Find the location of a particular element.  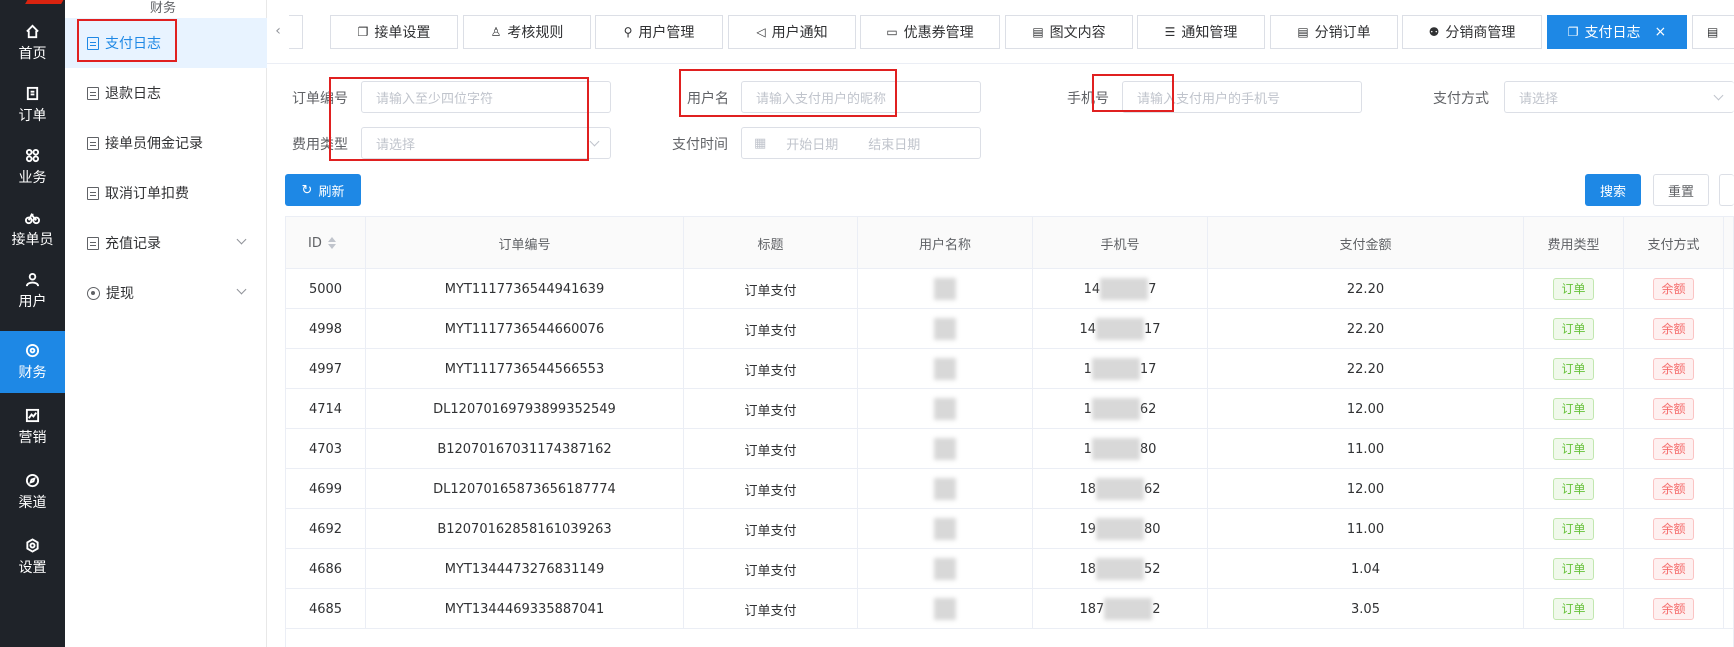

phone-visible-end: 62 is located at coordinates (1152, 489).